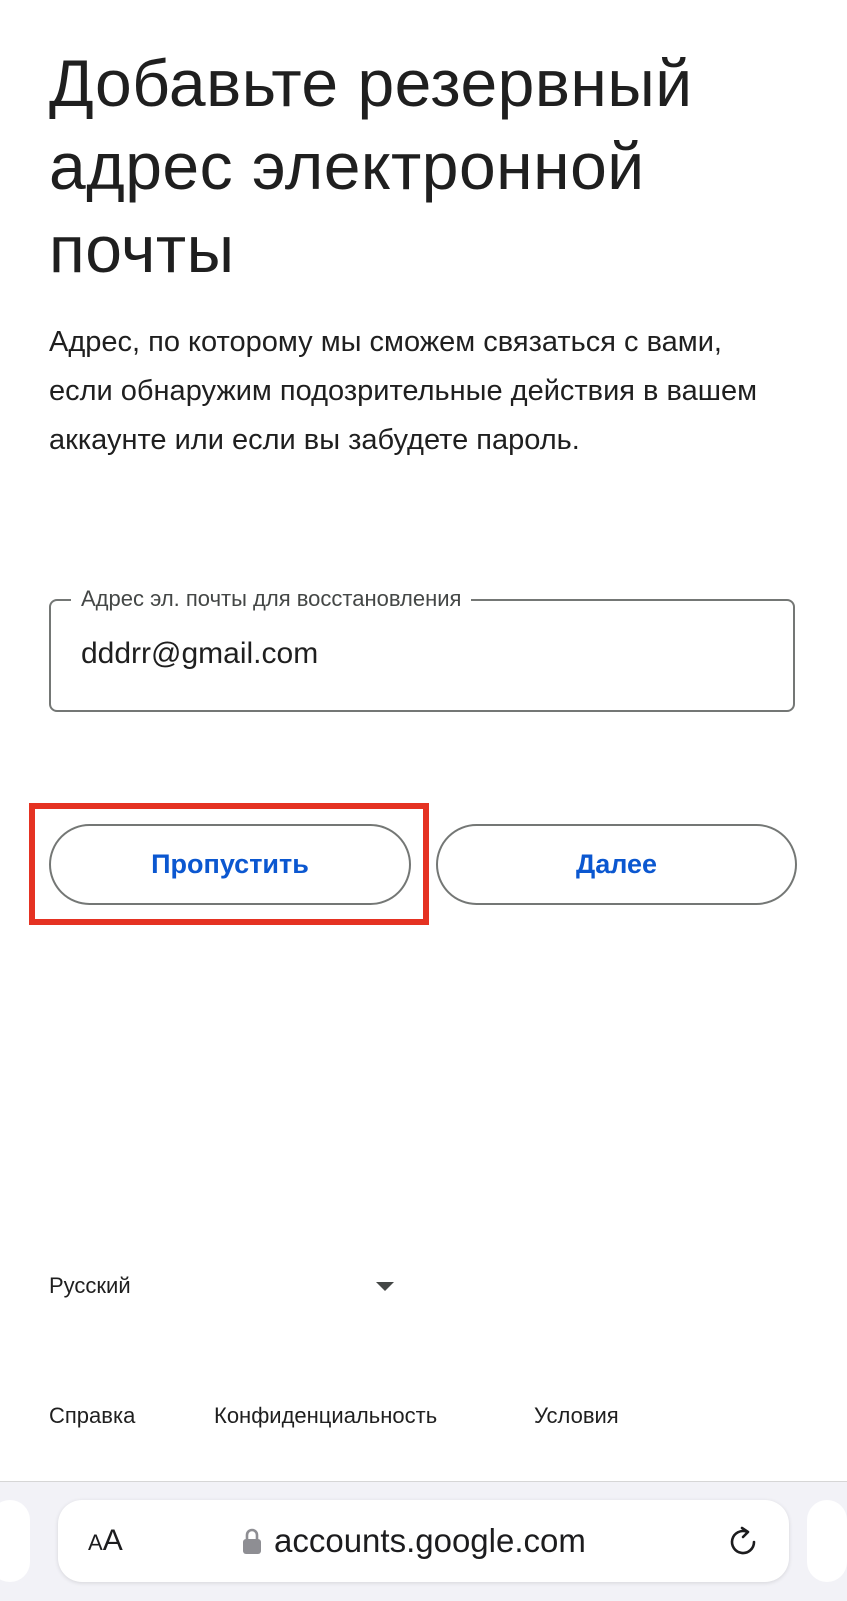  Describe the element at coordinates (105, 1542) in the screenshot. I see `text-size-button: AA` at that location.